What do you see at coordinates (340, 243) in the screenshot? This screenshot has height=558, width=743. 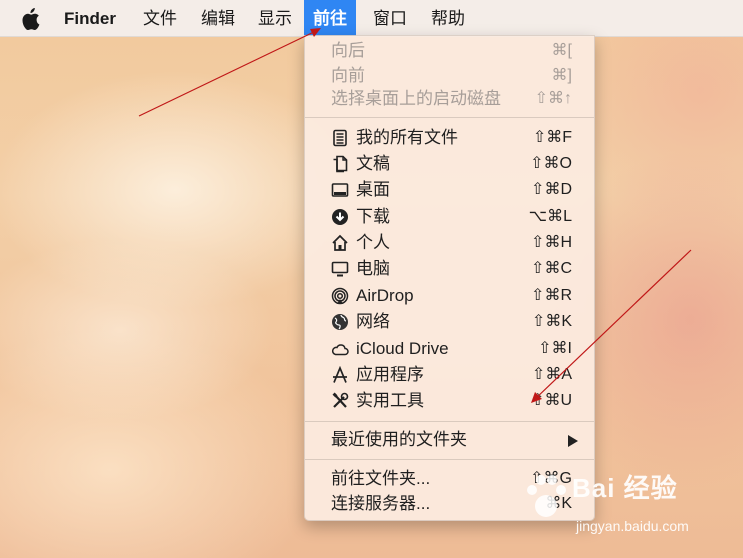 I see `home-icon` at bounding box center [340, 243].